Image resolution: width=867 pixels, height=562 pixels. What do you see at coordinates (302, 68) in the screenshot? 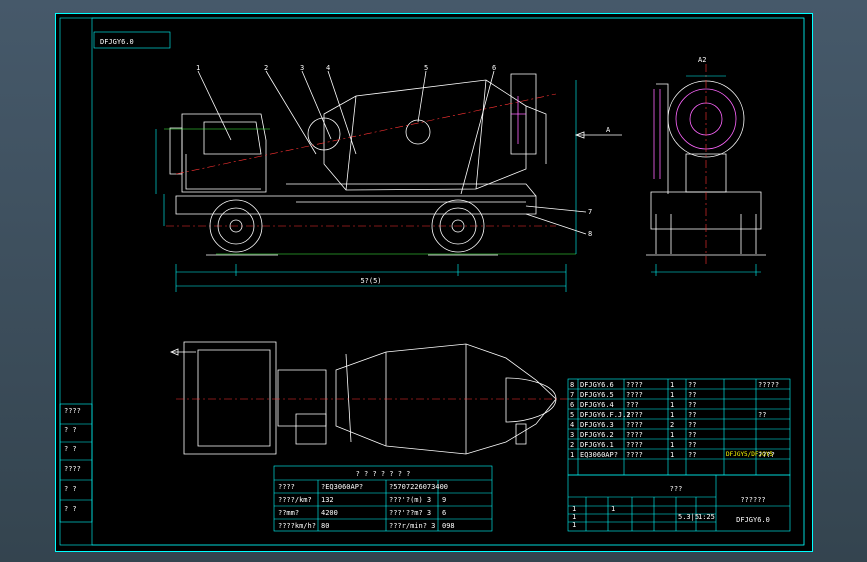
I see `balloon-3: 3` at bounding box center [302, 68].